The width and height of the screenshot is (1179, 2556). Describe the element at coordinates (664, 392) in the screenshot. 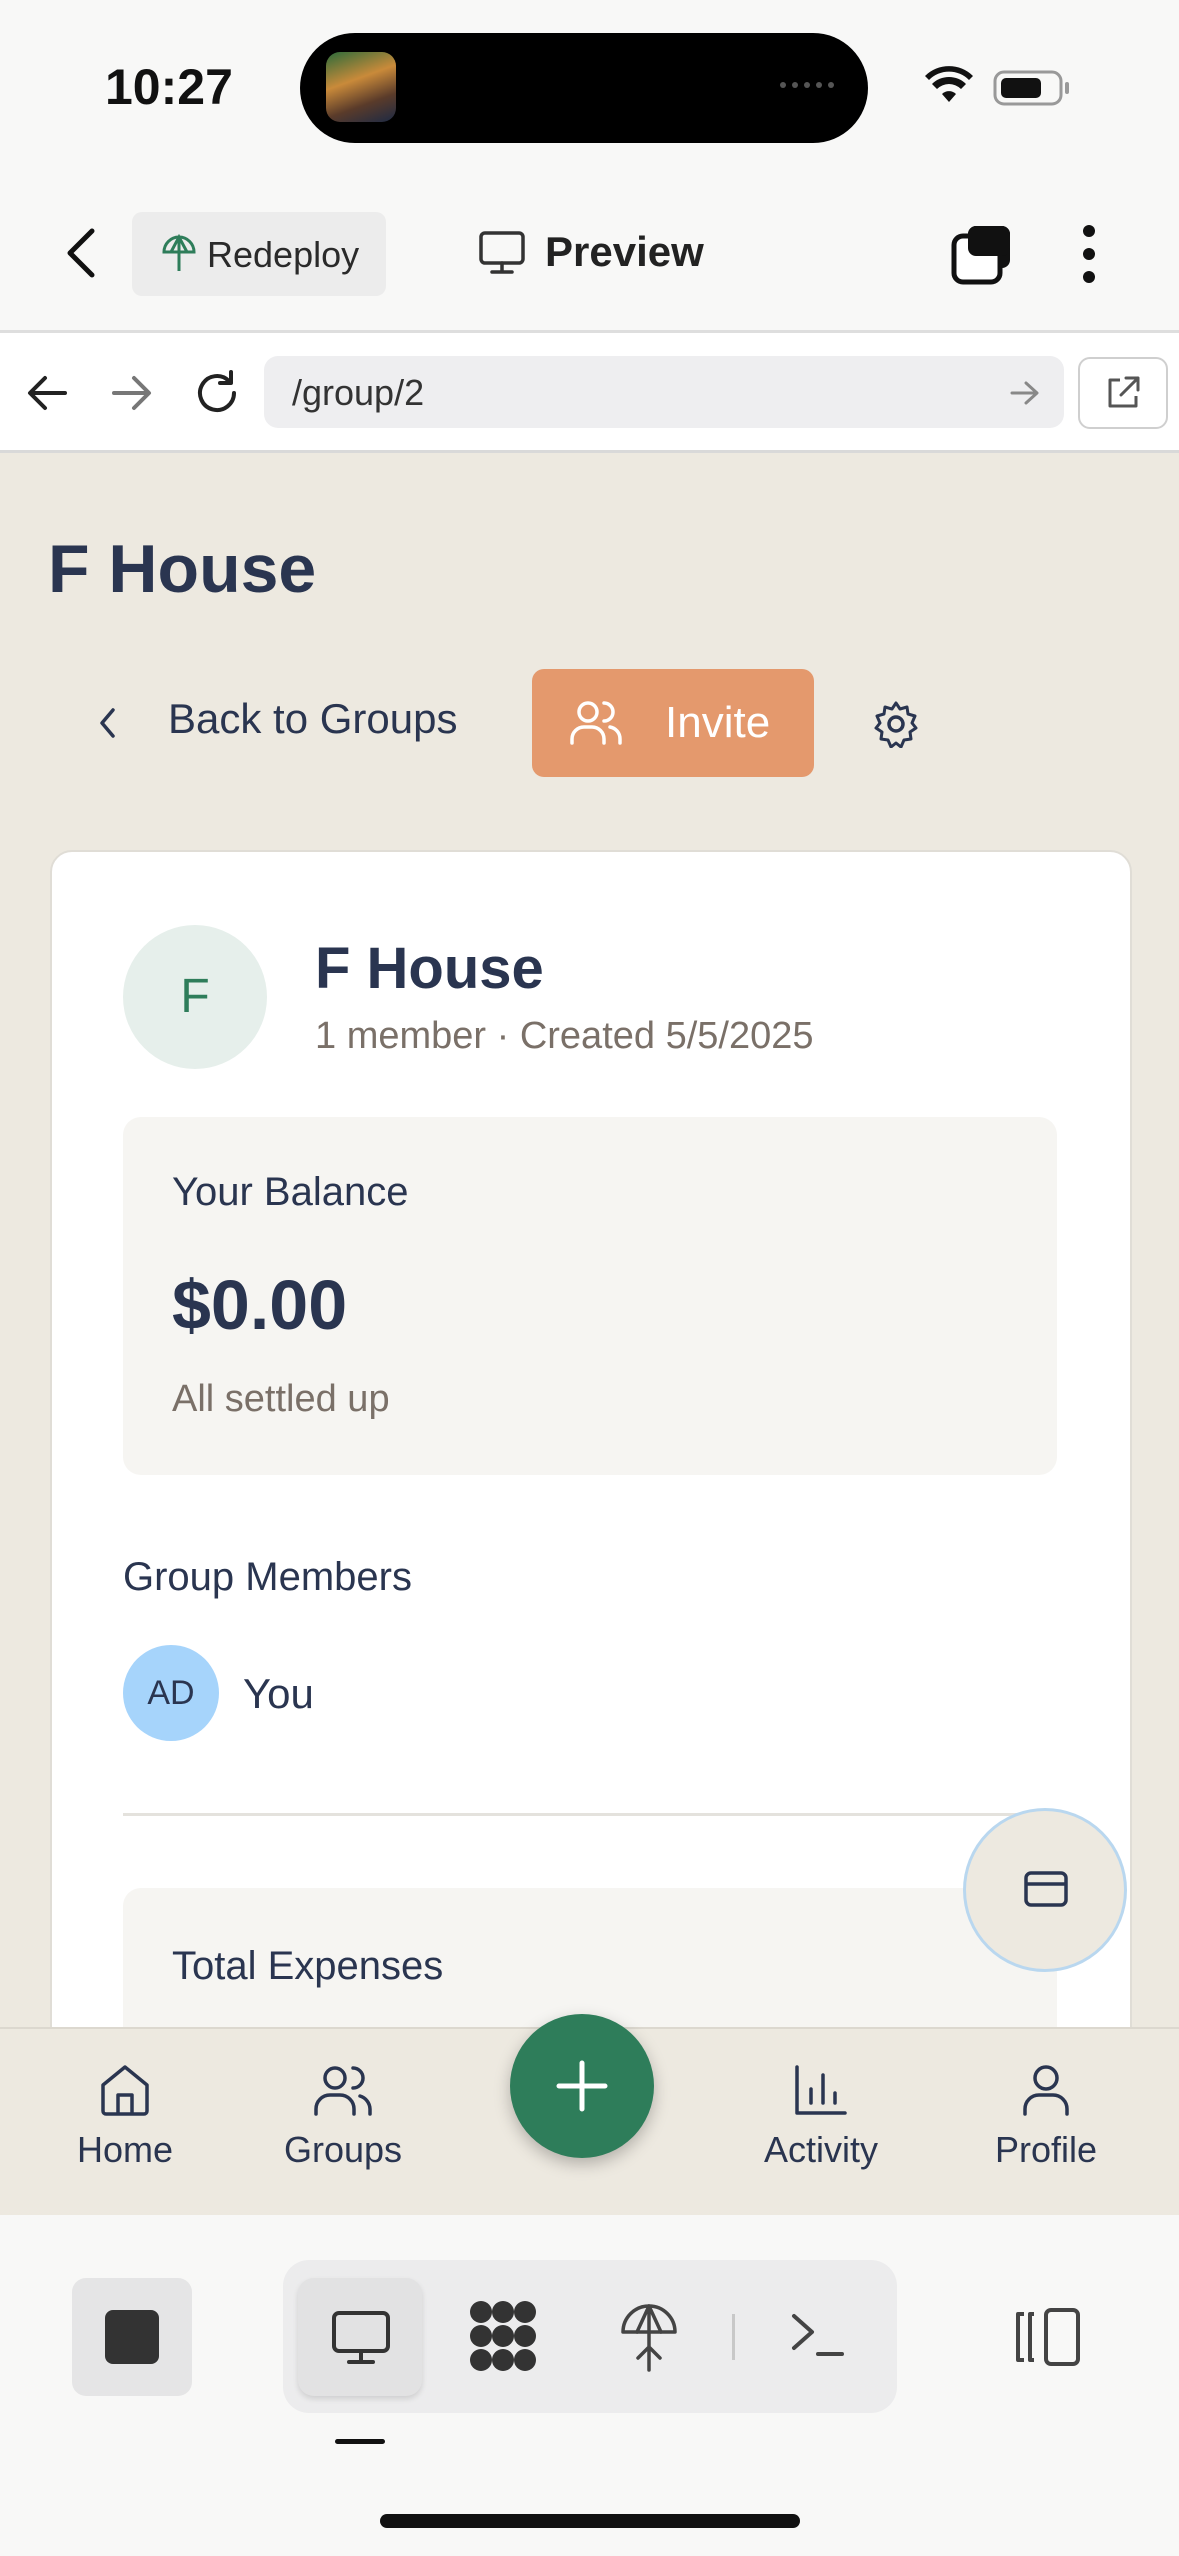

I see `url-field: /group/2` at that location.